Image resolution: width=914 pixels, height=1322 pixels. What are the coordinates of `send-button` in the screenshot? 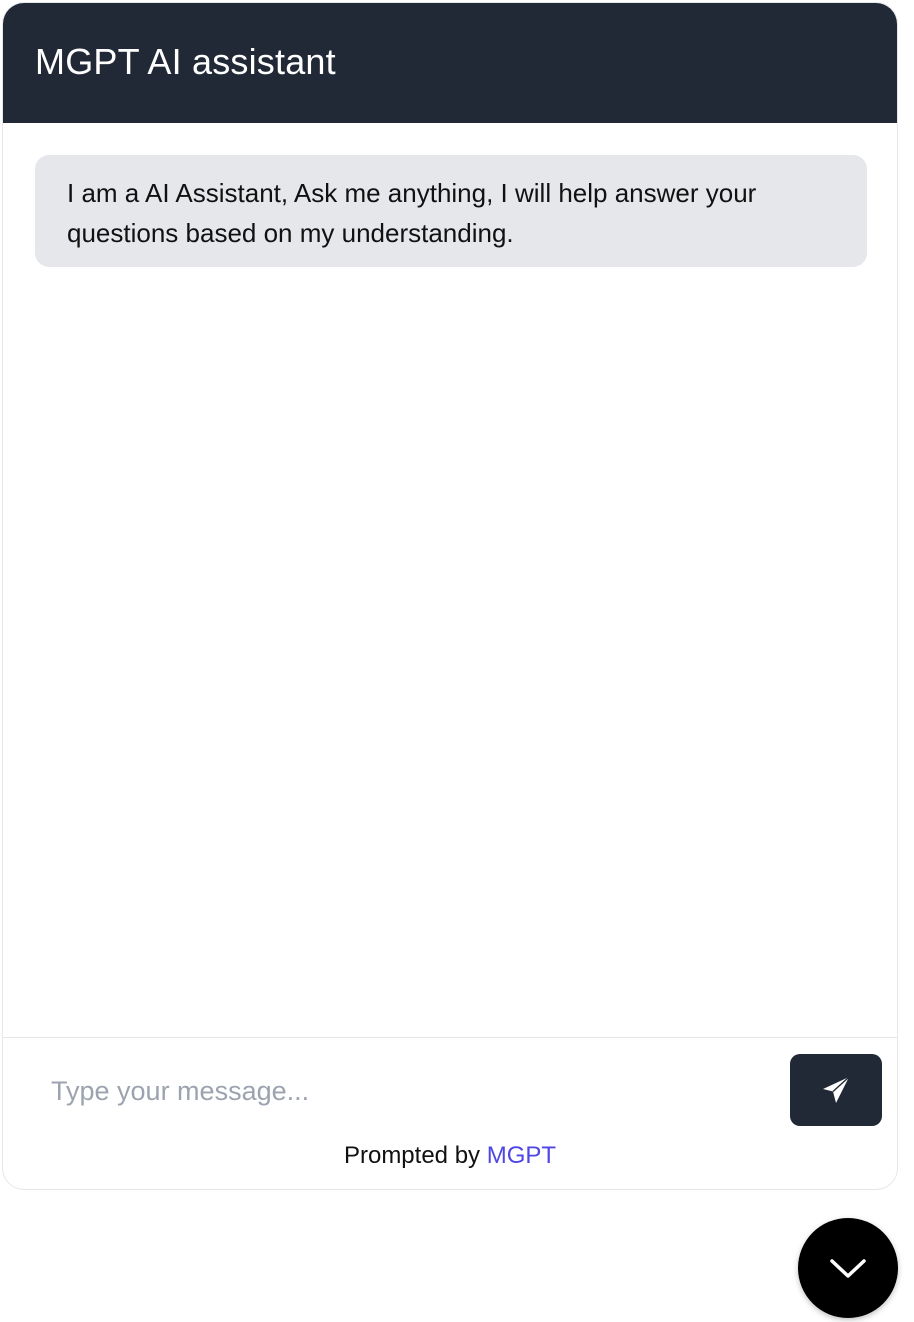 It's located at (836, 1090).